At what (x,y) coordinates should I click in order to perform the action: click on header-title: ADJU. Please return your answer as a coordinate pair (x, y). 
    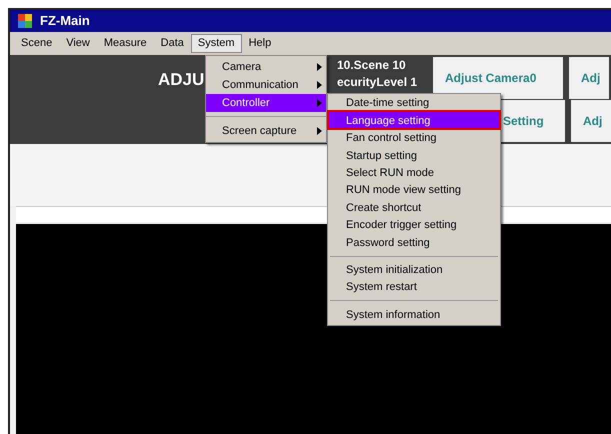
    Looking at the image, I should click on (181, 79).